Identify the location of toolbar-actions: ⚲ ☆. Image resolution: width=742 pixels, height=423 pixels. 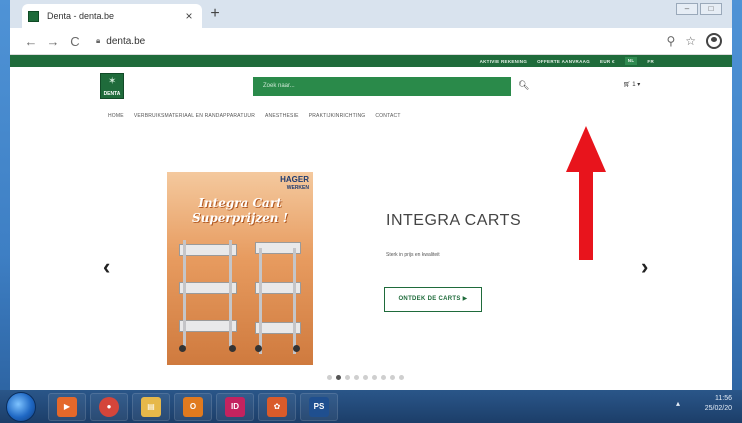
(694, 41).